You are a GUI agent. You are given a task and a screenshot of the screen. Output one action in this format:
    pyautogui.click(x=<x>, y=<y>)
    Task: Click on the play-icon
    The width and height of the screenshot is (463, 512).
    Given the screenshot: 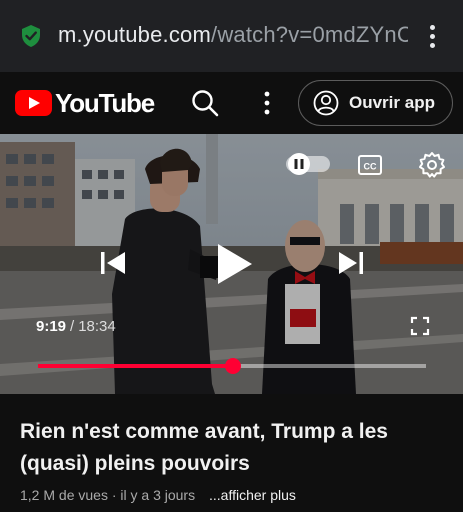 What is the action you would take?
    pyautogui.click(x=234, y=264)
    